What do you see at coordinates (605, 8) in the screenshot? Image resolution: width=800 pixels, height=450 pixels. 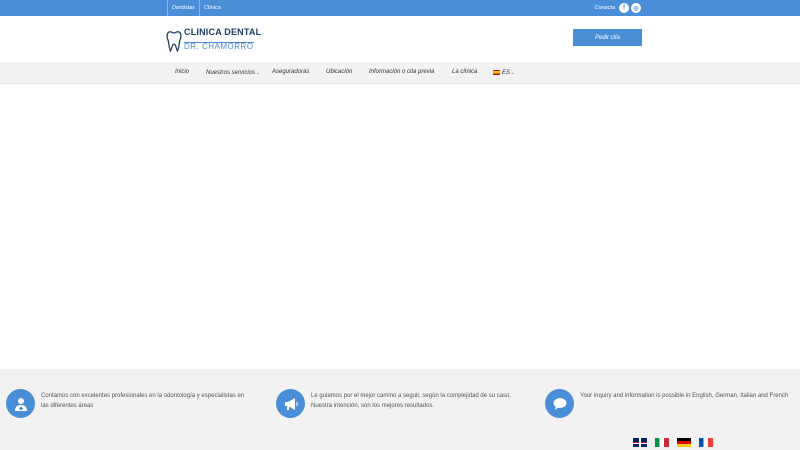 I see `connect-label: Conecta` at bounding box center [605, 8].